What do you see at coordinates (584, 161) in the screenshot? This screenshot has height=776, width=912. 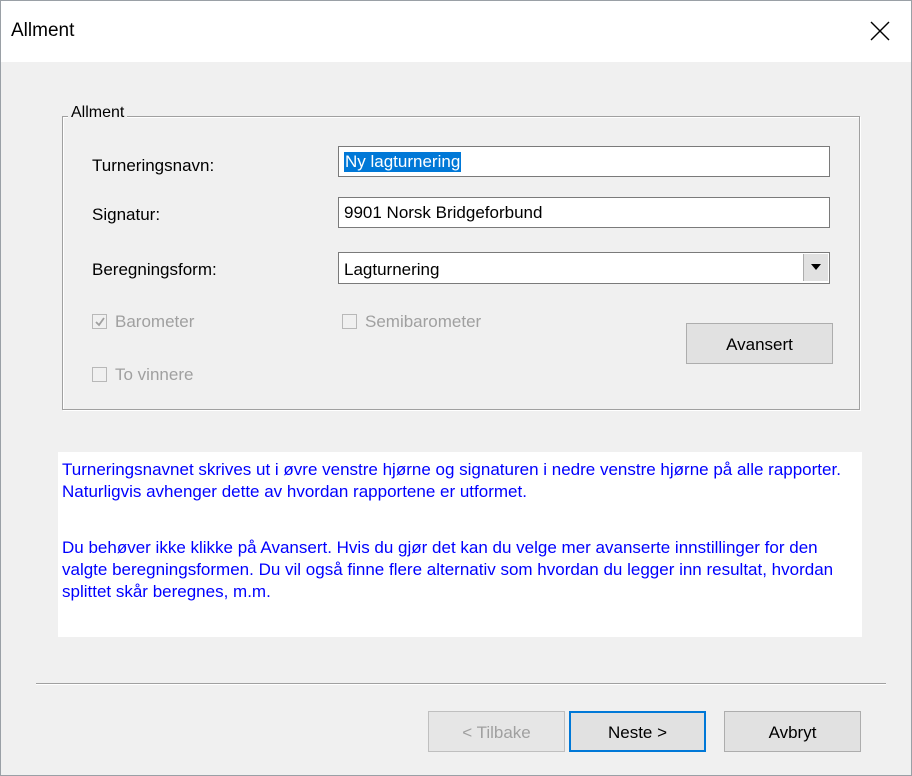 I see `tournament-name-input: Ny lagturnering` at bounding box center [584, 161].